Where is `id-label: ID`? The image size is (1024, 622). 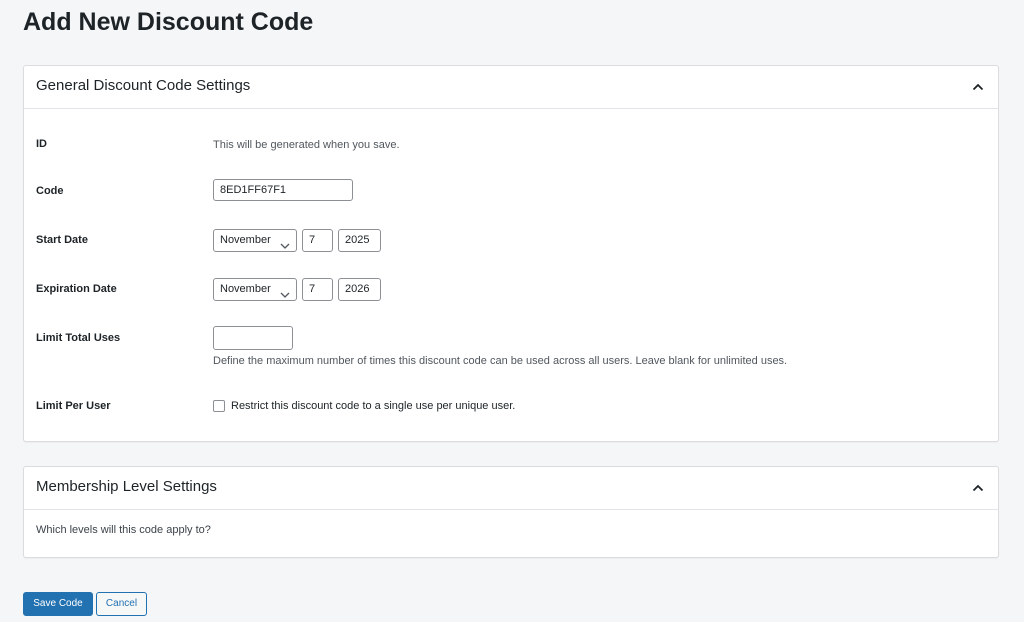
id-label: ID is located at coordinates (41, 144).